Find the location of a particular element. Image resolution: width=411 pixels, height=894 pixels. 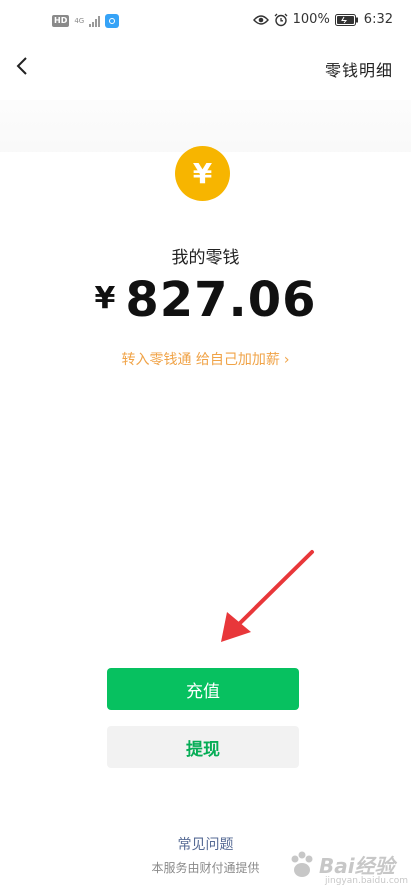

status-right: 100% 6:32 is located at coordinates (322, 19).